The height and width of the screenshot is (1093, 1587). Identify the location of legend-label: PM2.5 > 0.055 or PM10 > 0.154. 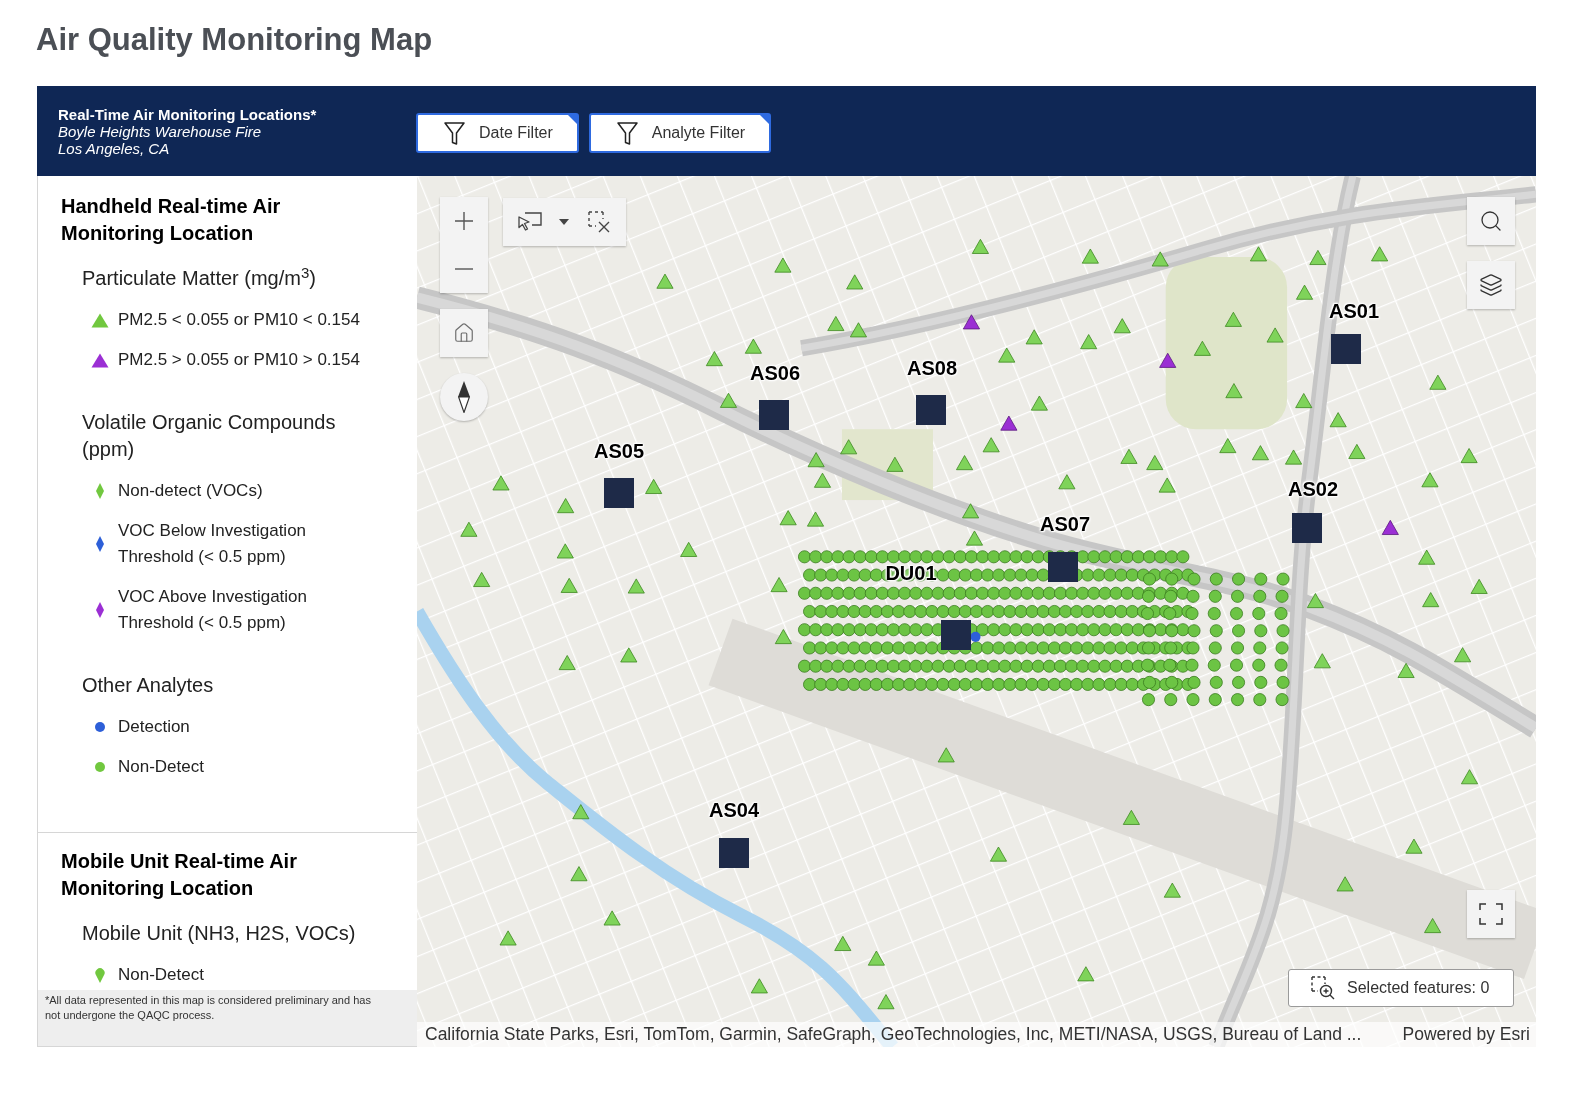
(239, 360).